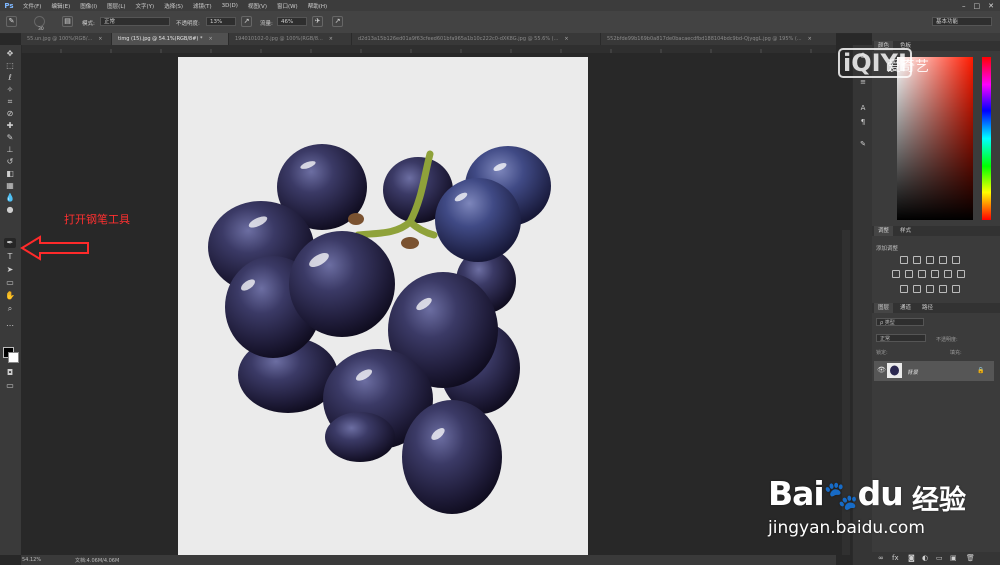 This screenshot has height=565, width=1000. What do you see at coordinates (896, 274) in the screenshot?
I see `hue-saturation-adjust-icon` at bounding box center [896, 274].